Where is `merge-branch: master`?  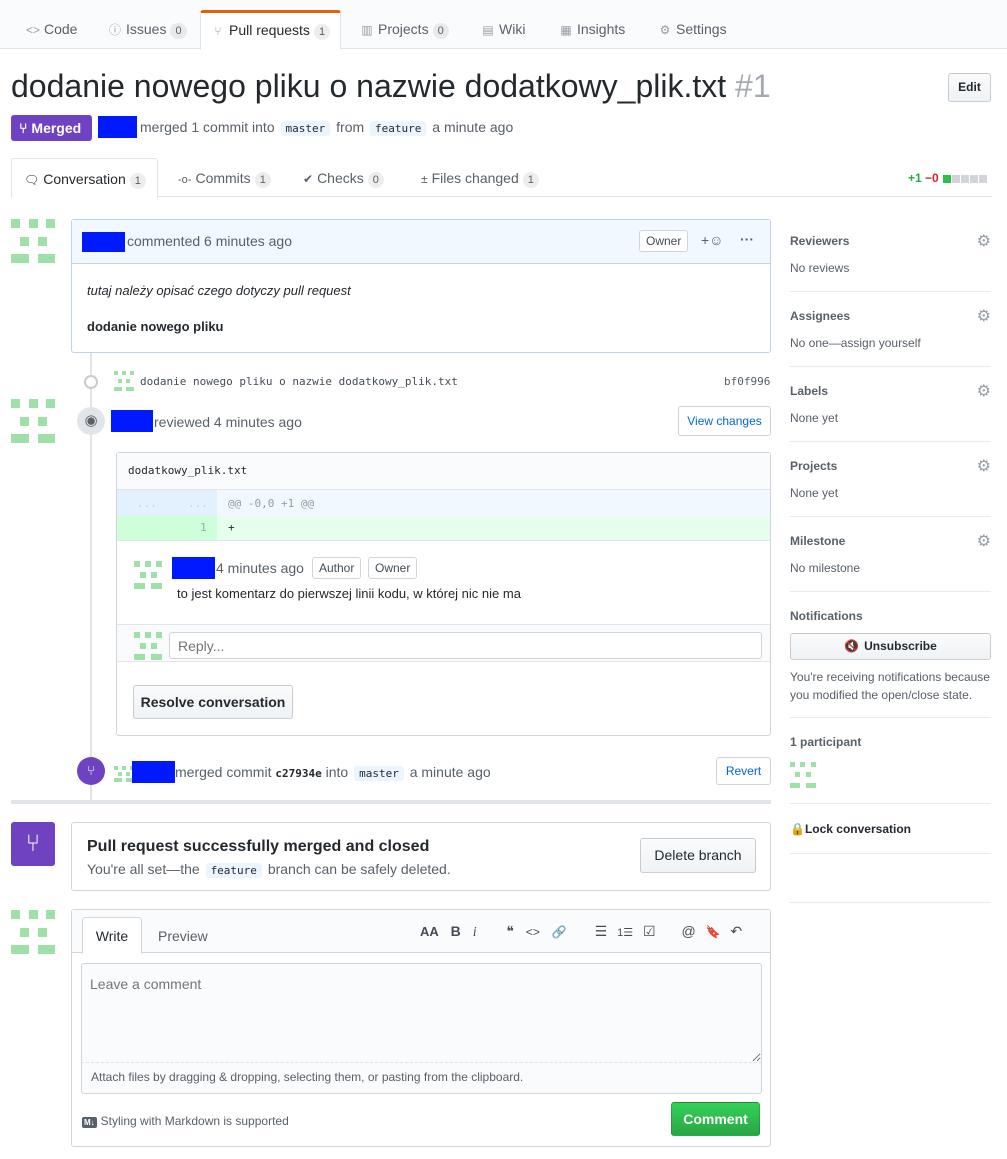 merge-branch: master is located at coordinates (379, 773).